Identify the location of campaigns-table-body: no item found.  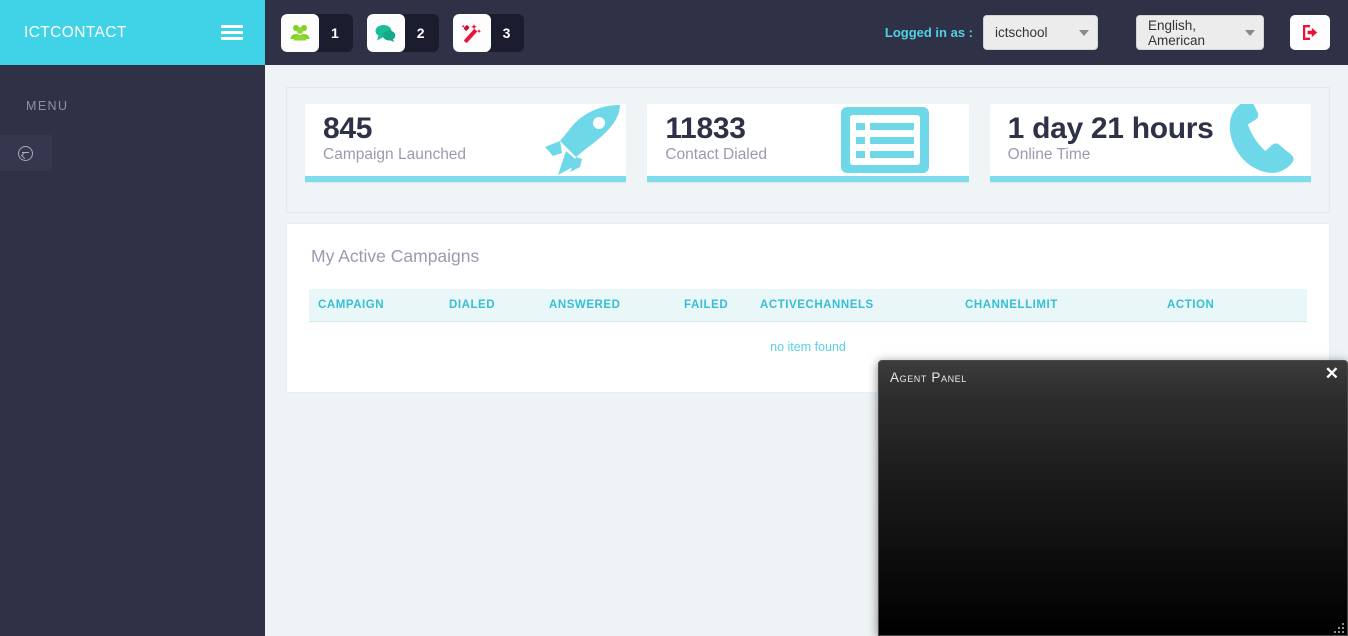
(808, 340).